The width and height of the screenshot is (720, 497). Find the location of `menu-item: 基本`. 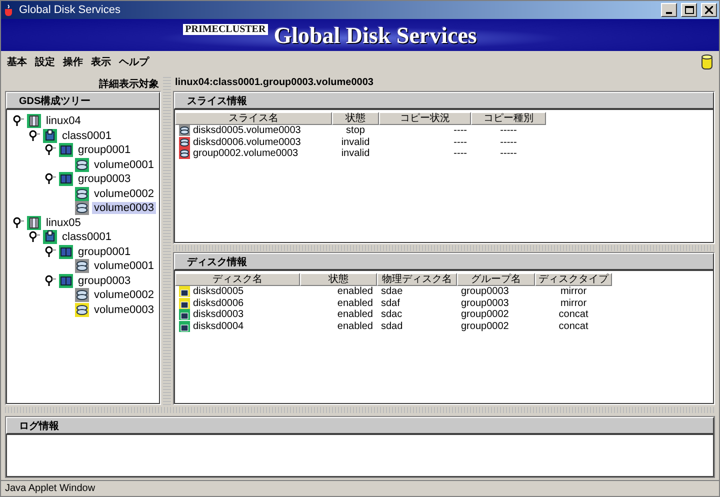

menu-item: 基本 is located at coordinates (17, 62).